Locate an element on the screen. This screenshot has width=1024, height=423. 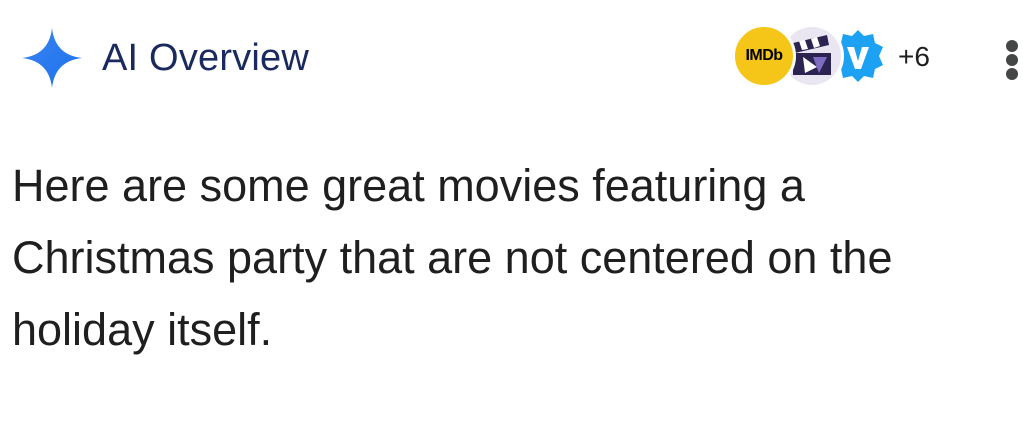
imdb-logo-text: IMDb is located at coordinates (764, 55).